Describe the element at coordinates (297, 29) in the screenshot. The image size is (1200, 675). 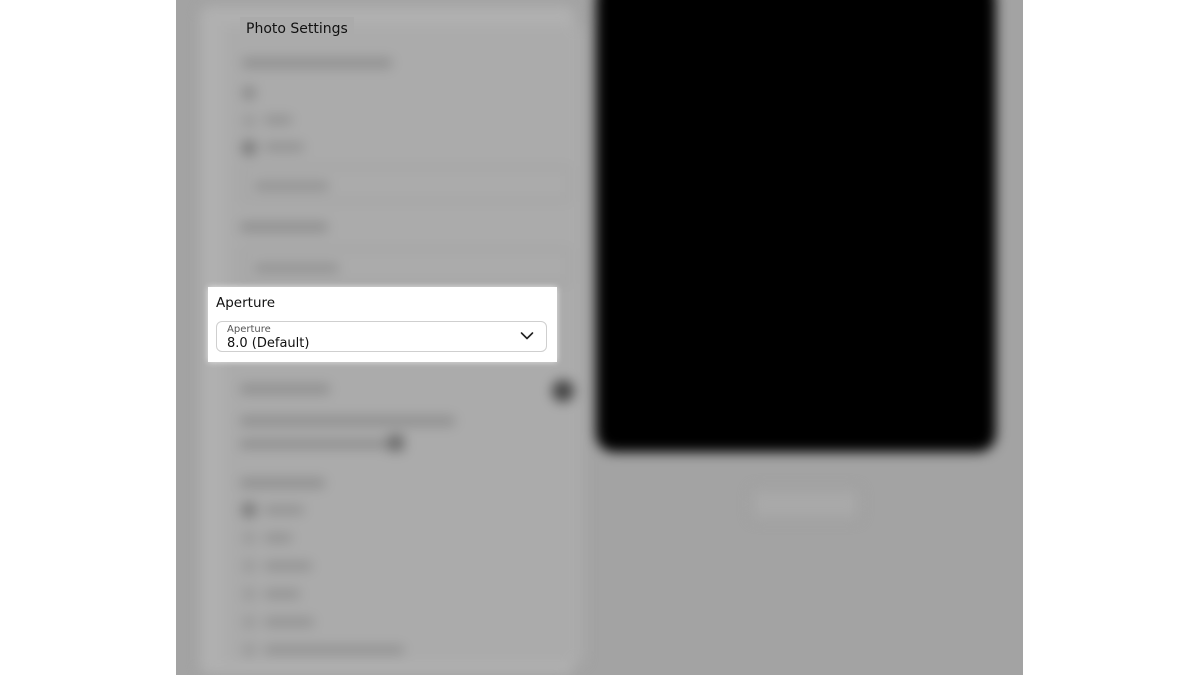
I see `page-title: Photo Settings` at that location.